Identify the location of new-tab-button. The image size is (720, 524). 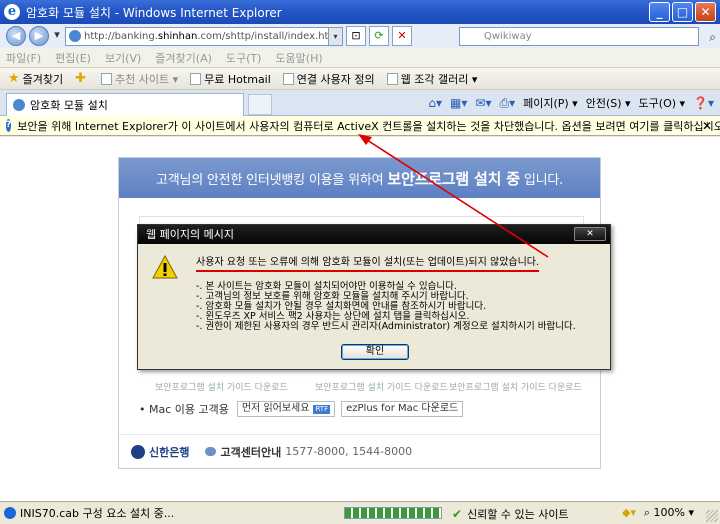
(260, 104).